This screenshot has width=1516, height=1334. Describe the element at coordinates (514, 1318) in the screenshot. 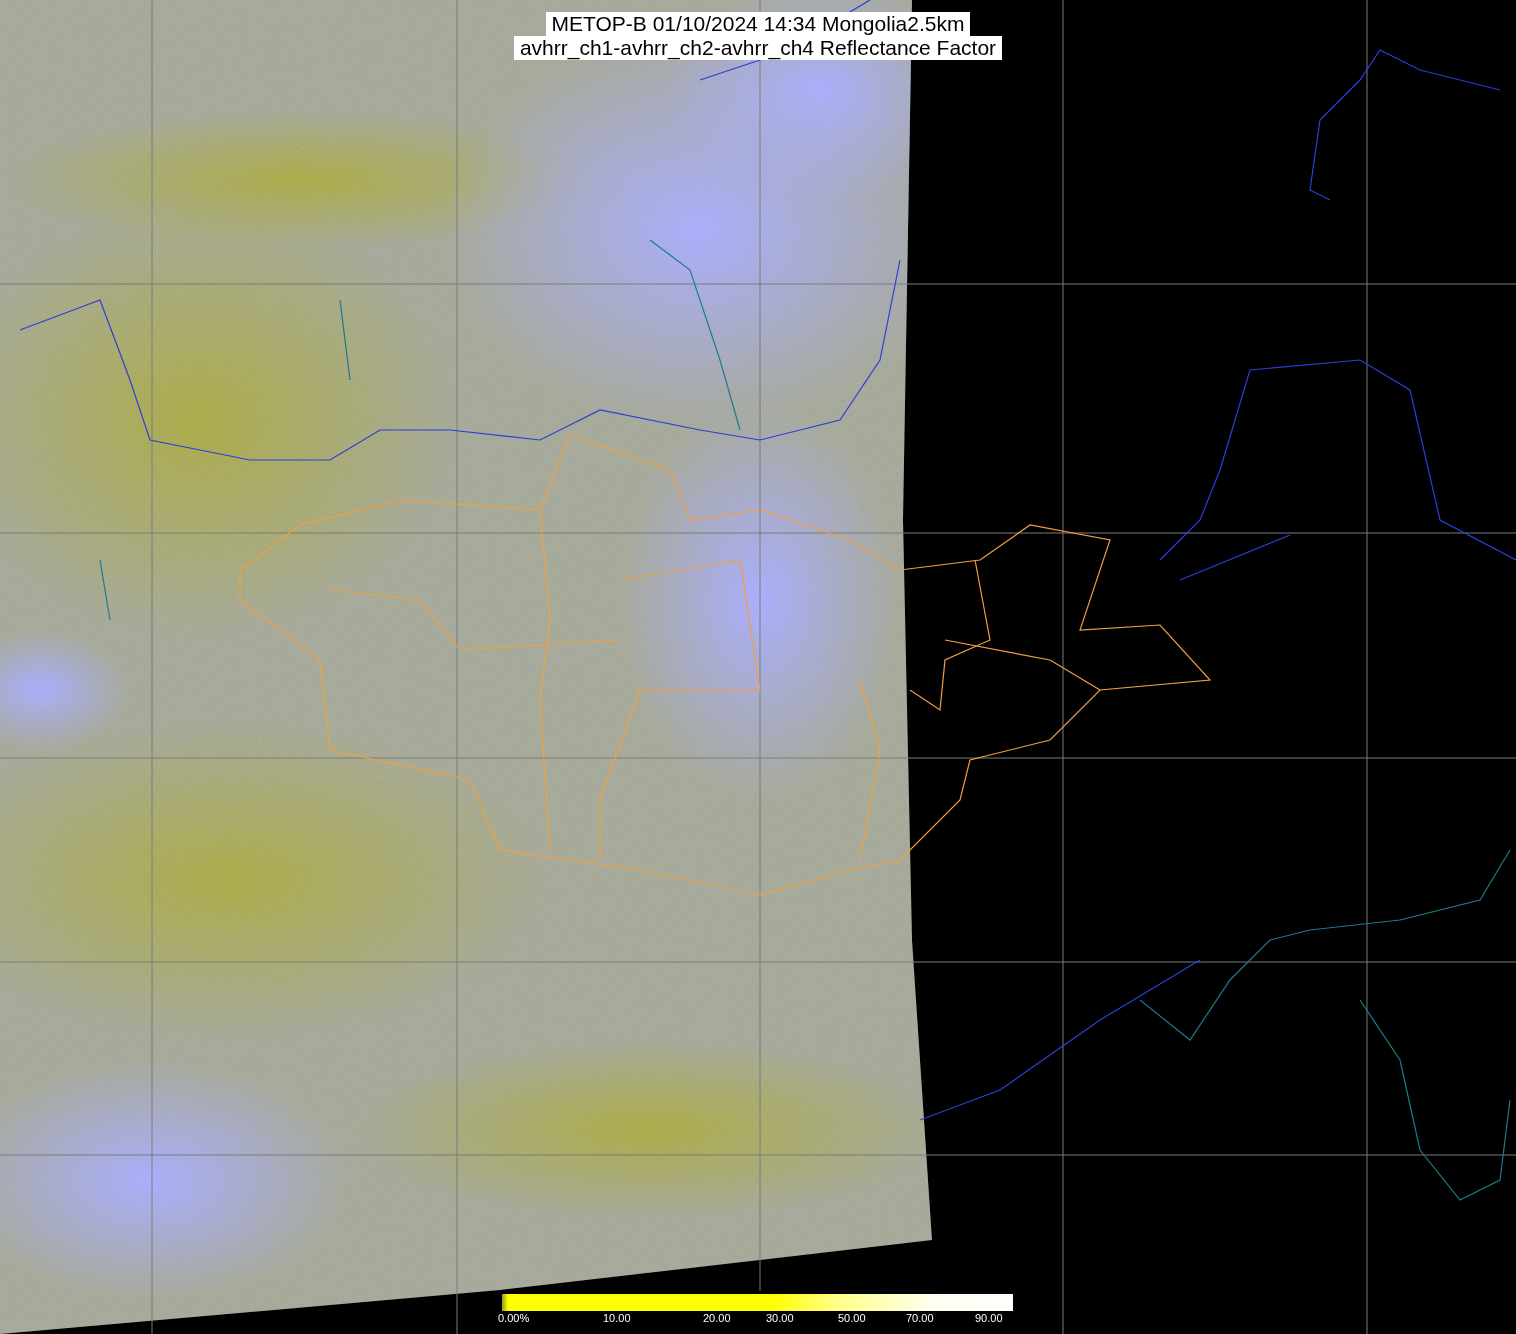

I see `scale-label: 0.00%` at that location.